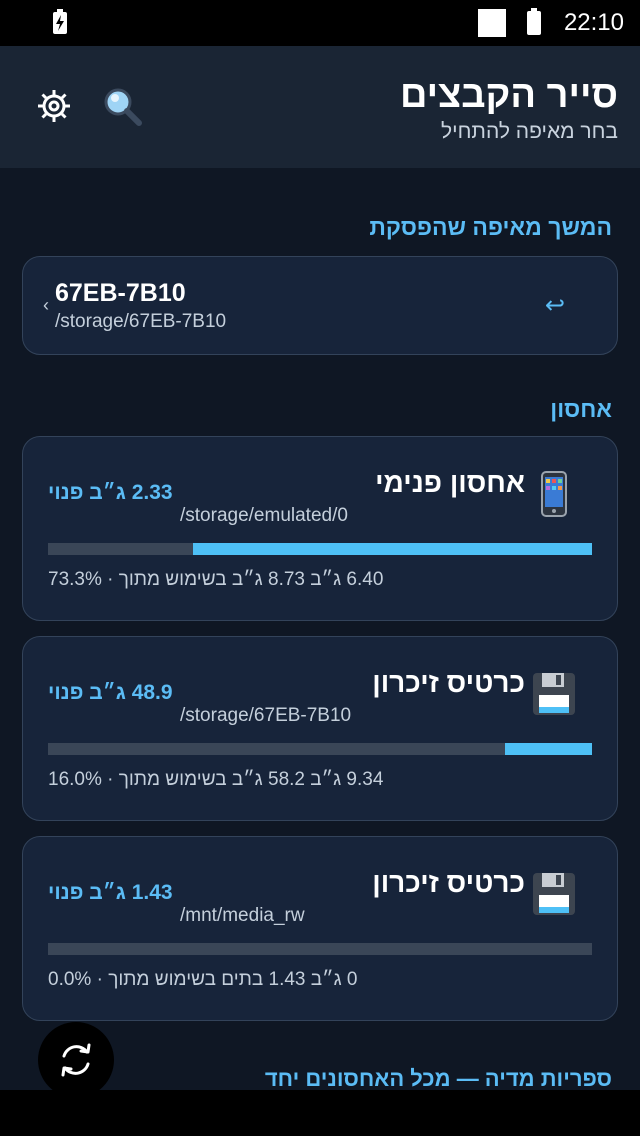 This screenshot has width=640, height=1136. I want to click on phone-icon, so click(554, 494).